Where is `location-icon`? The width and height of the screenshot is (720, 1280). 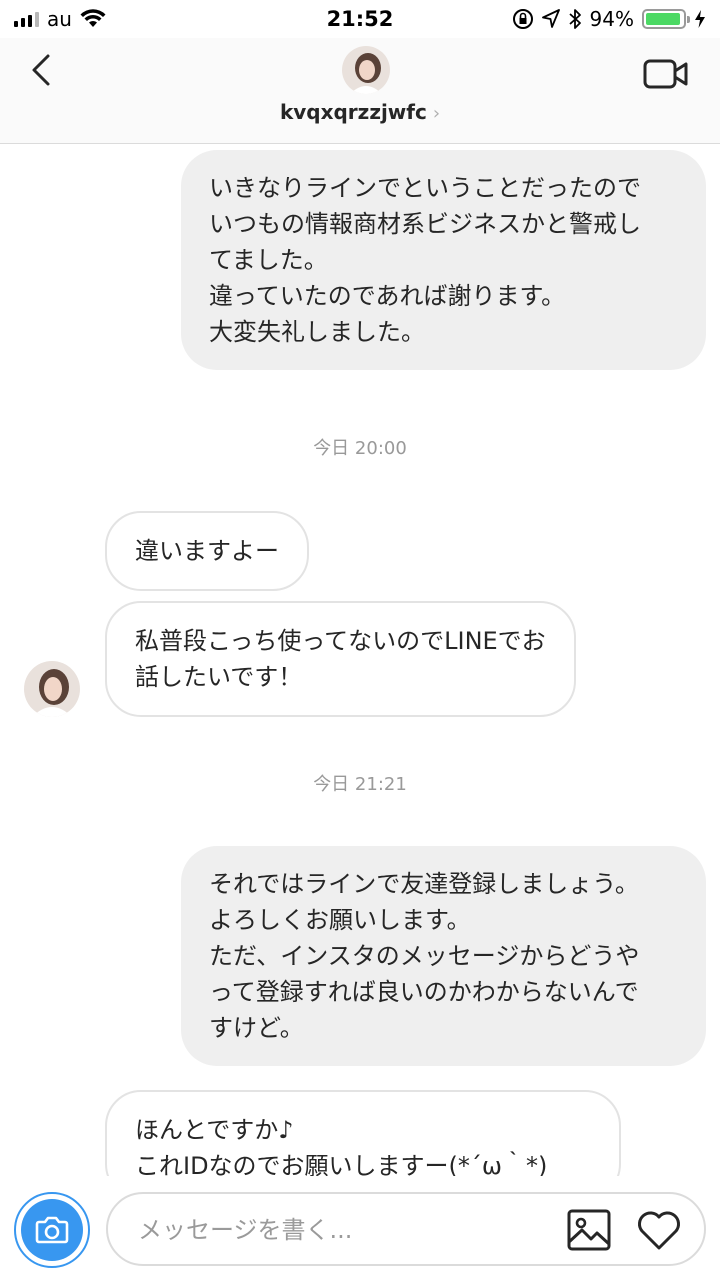
location-icon is located at coordinates (550, 18).